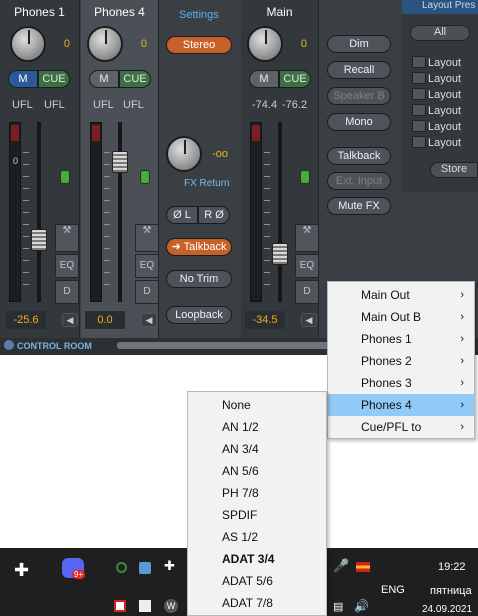  Describe the element at coordinates (359, 96) in the screenshot. I see `speaker-b-button: Speaker B` at that location.